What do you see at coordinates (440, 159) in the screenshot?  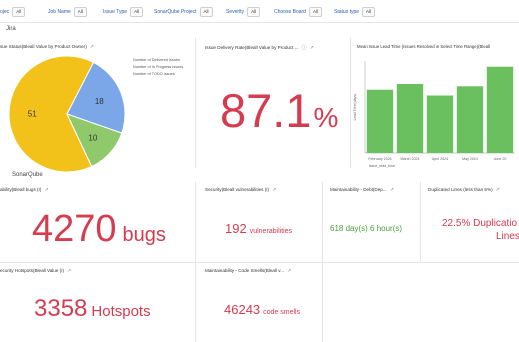 I see `x-tick-label: April 2024` at bounding box center [440, 159].